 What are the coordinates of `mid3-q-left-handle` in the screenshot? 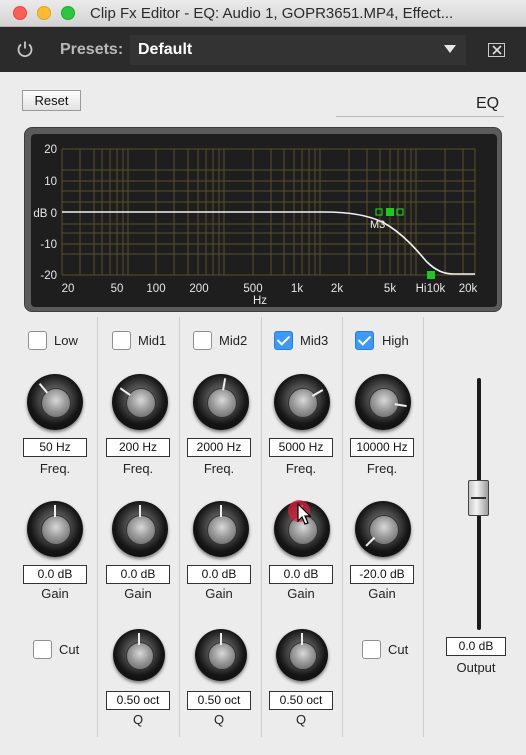 It's located at (379, 212).